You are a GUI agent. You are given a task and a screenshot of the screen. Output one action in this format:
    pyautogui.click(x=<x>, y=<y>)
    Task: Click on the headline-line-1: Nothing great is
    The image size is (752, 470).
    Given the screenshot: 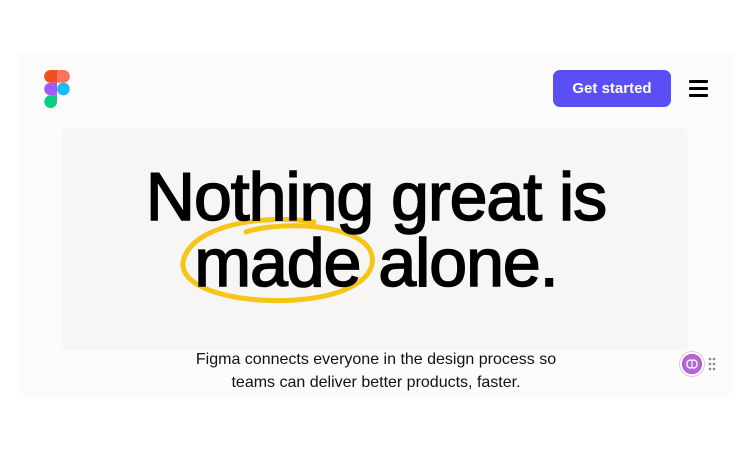 What is the action you would take?
    pyautogui.click(x=376, y=197)
    